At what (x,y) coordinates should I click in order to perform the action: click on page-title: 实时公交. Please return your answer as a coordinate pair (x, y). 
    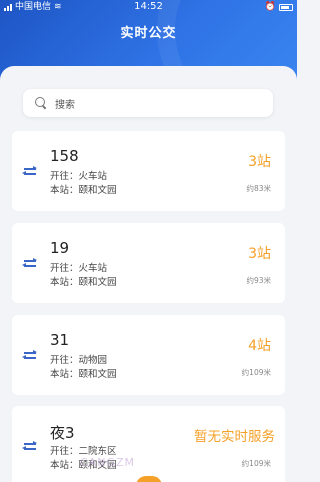
    Looking at the image, I should click on (148, 33).